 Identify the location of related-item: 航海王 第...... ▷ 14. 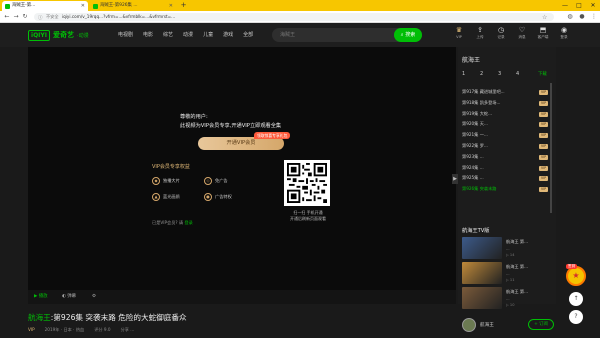
(506, 248).